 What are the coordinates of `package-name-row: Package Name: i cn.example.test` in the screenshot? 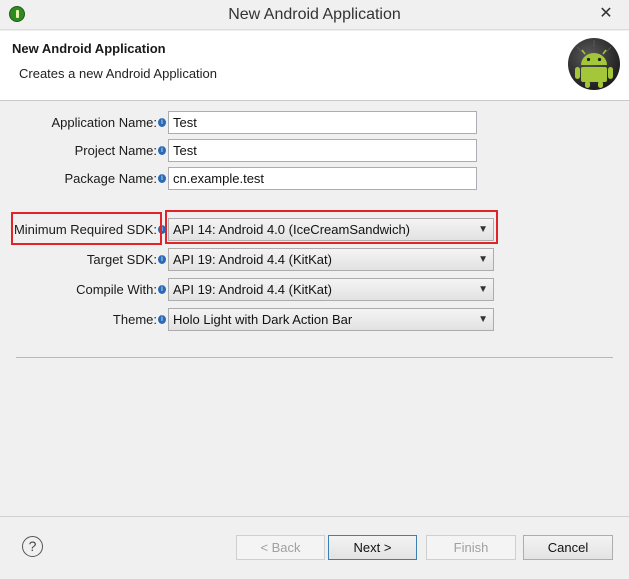 It's located at (314, 179).